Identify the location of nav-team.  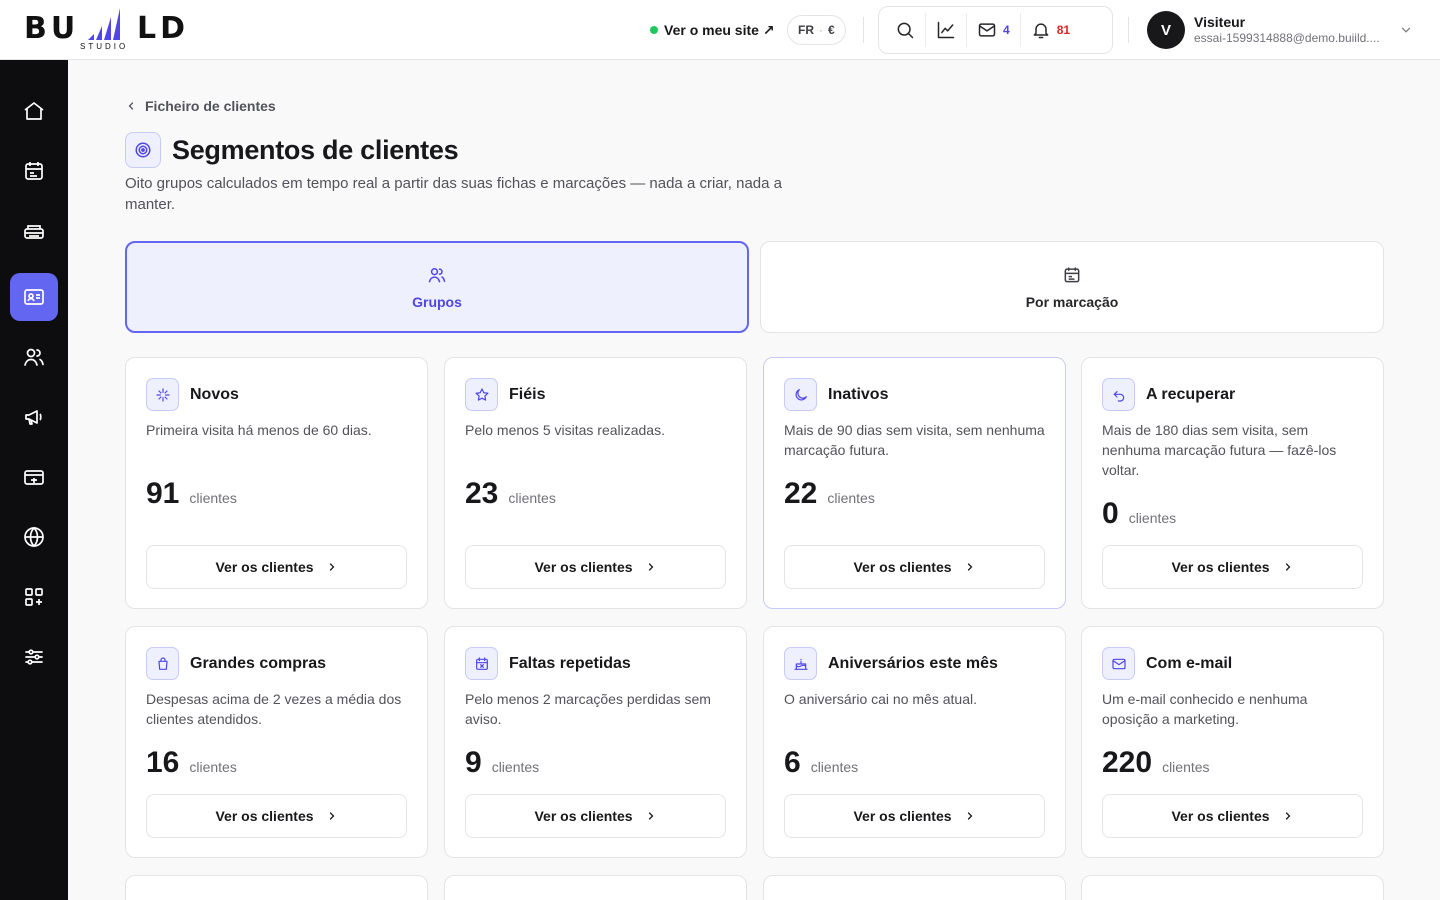
(34, 357).